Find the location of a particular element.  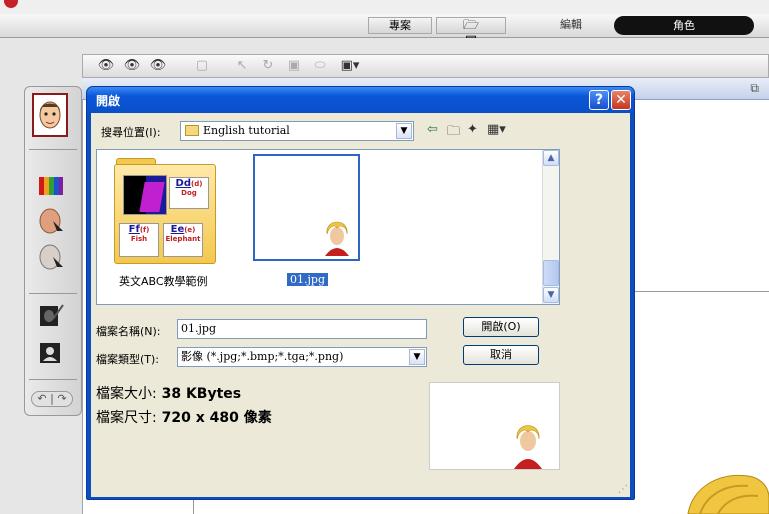

menu-edit-button: 編輯 is located at coordinates (571, 25).